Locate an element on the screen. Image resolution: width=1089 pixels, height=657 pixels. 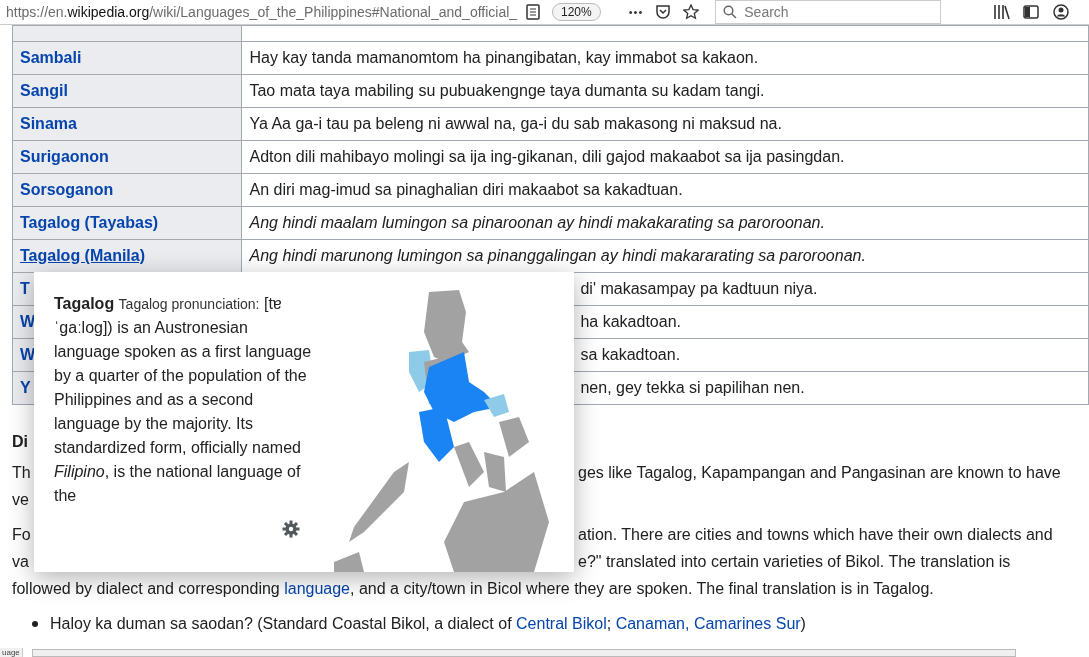
paragraph-text: followed by dialect and corresponding language, and a city/town in Bicol where they are spoken. The final translation is in Tagalog. is located at coordinates (473, 588).